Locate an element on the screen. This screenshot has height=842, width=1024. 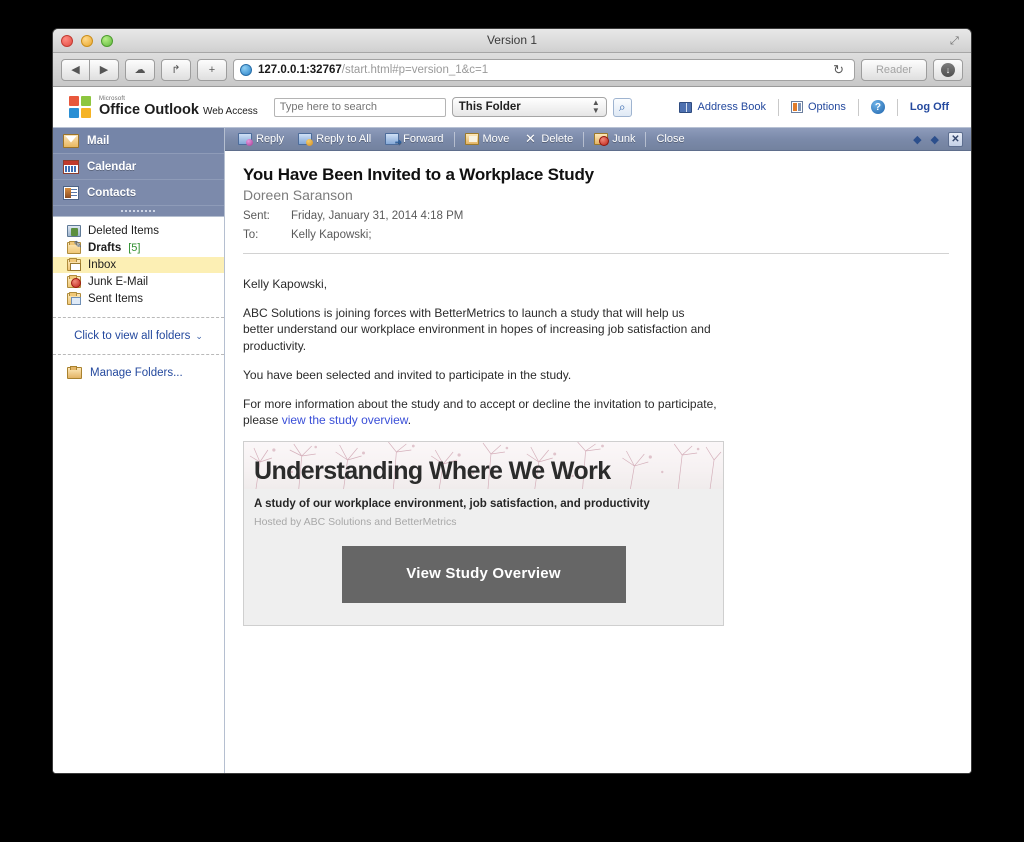
reader-button: Reader is located at coordinates (894, 69).